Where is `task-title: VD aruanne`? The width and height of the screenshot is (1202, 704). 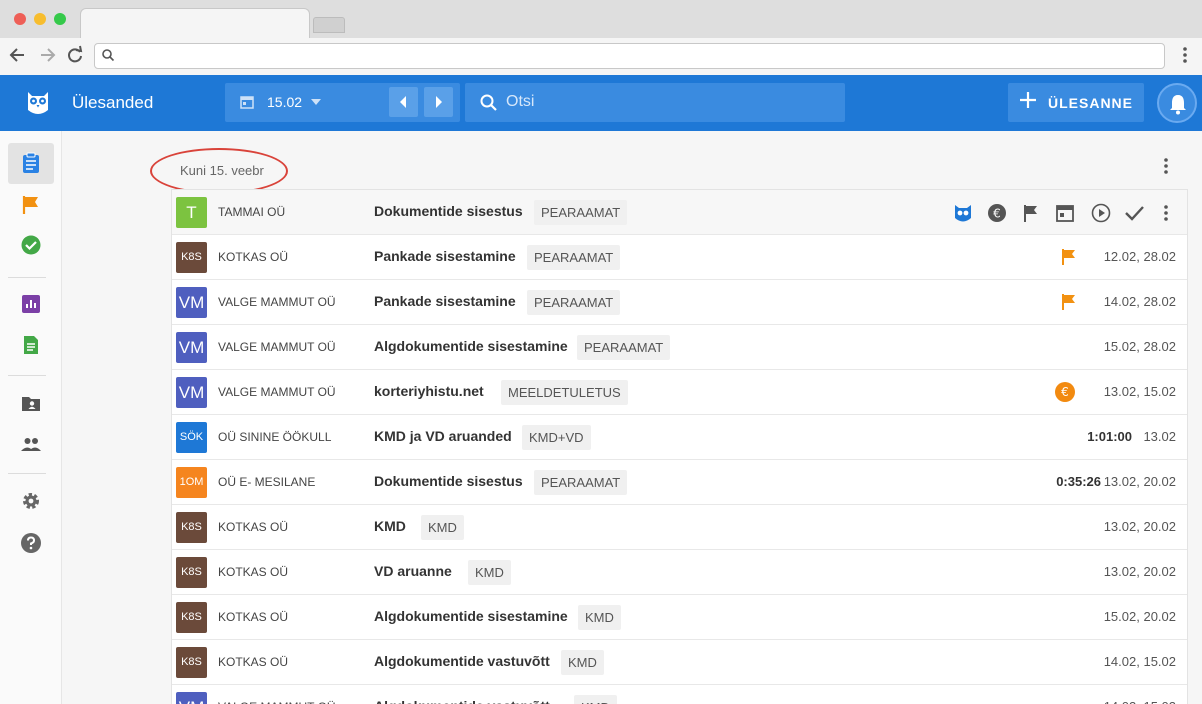
task-title: VD aruanne is located at coordinates (413, 571).